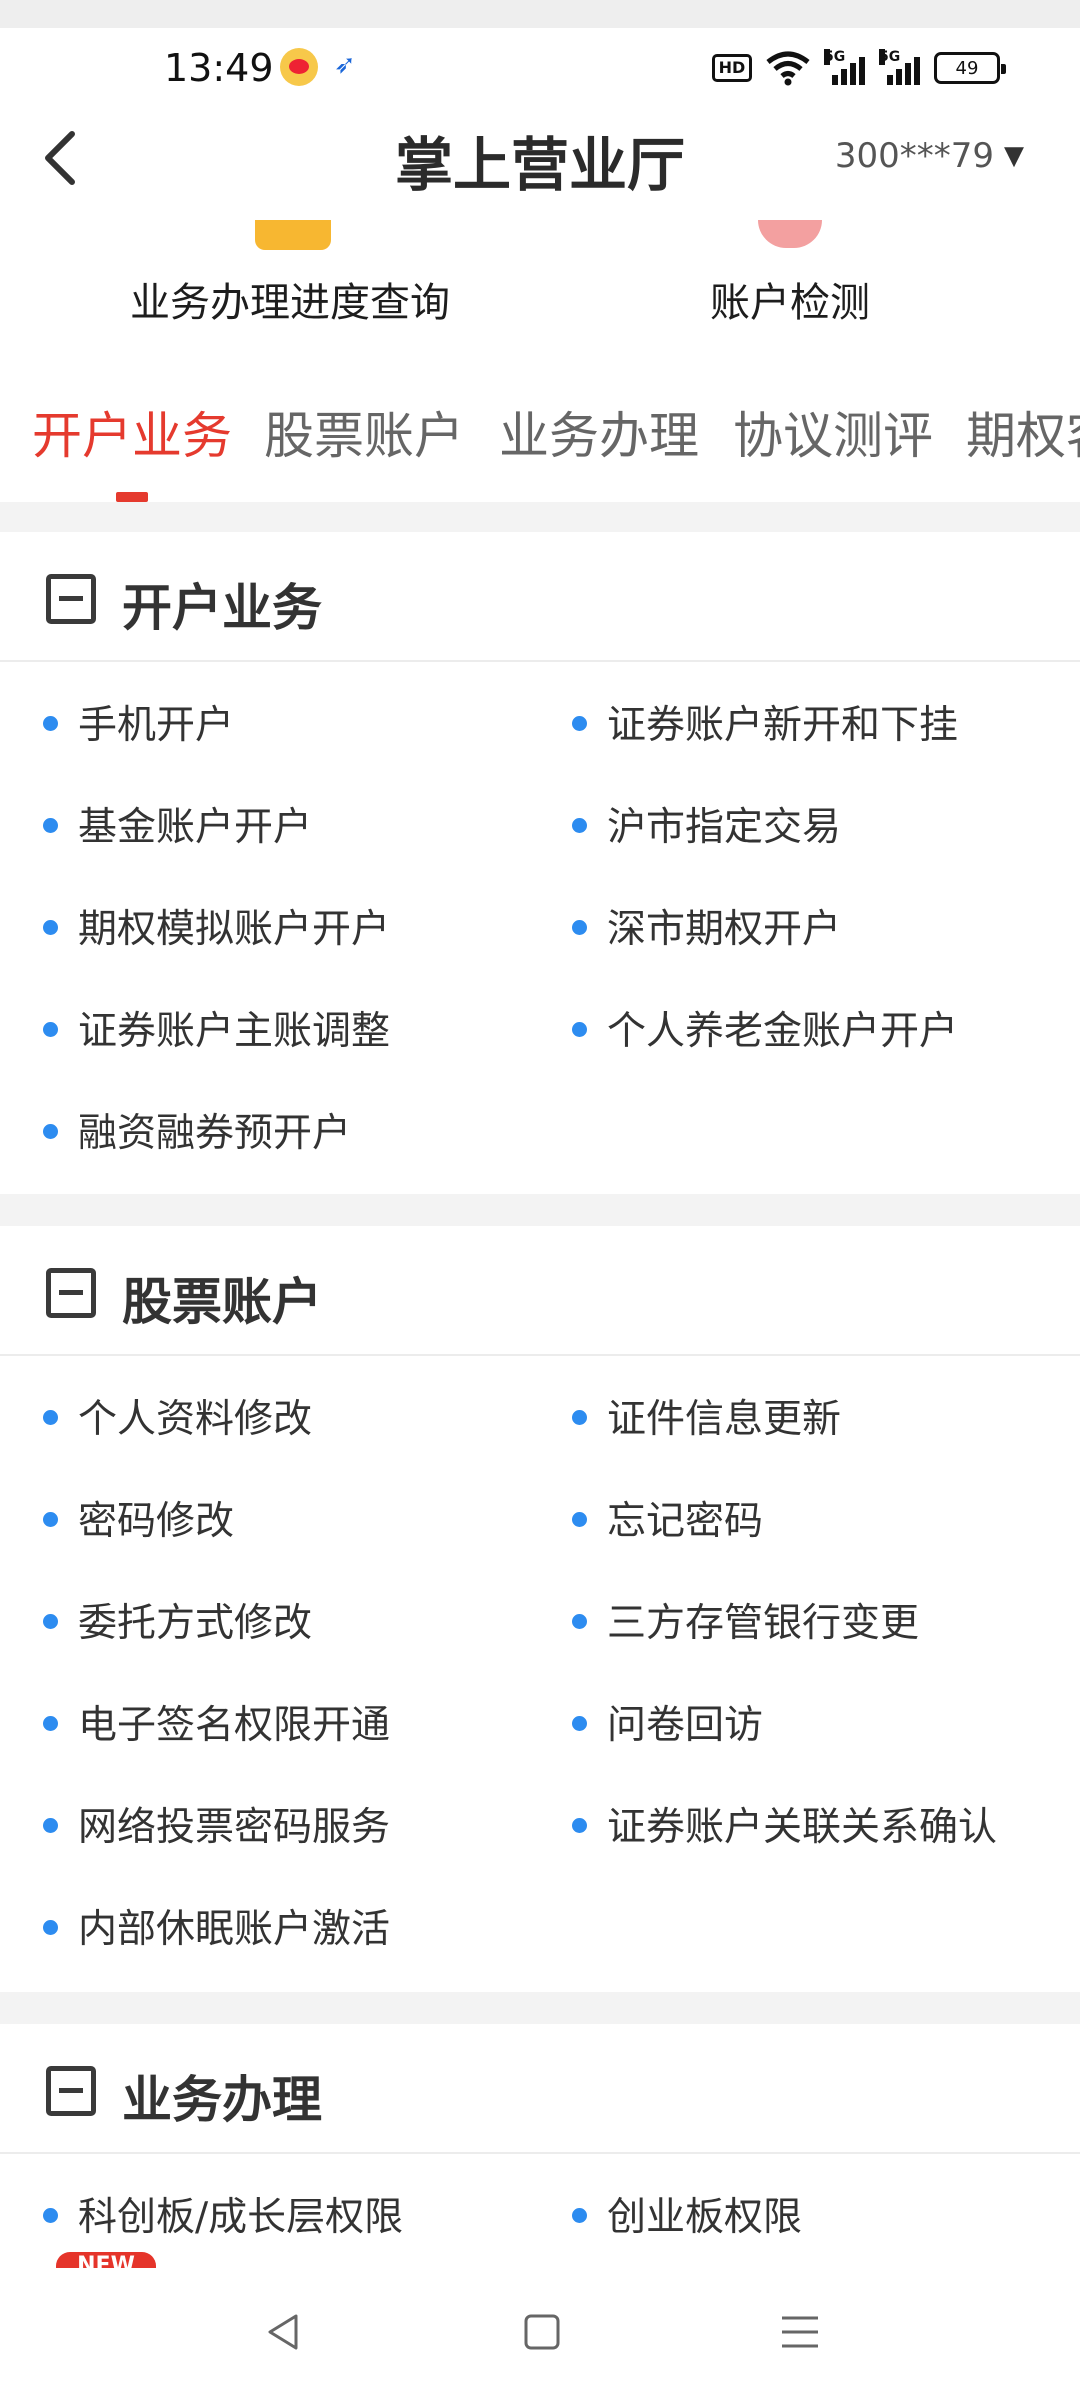  I want to click on account-selector: 300***79 ▼, so click(929, 156).